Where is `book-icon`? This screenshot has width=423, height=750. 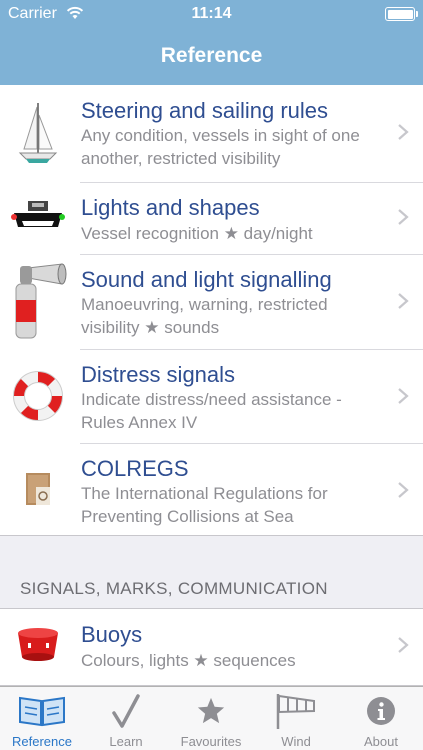 book-icon is located at coordinates (42, 711).